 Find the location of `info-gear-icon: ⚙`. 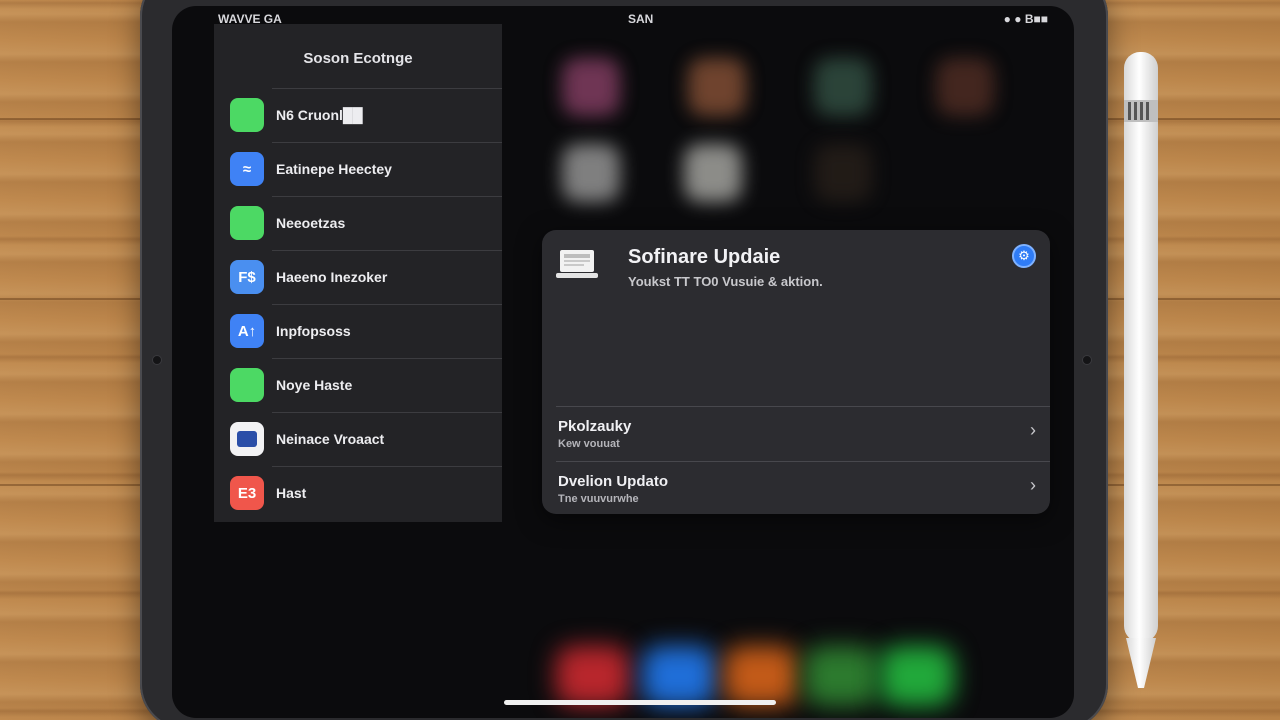

info-gear-icon: ⚙ is located at coordinates (1024, 256).